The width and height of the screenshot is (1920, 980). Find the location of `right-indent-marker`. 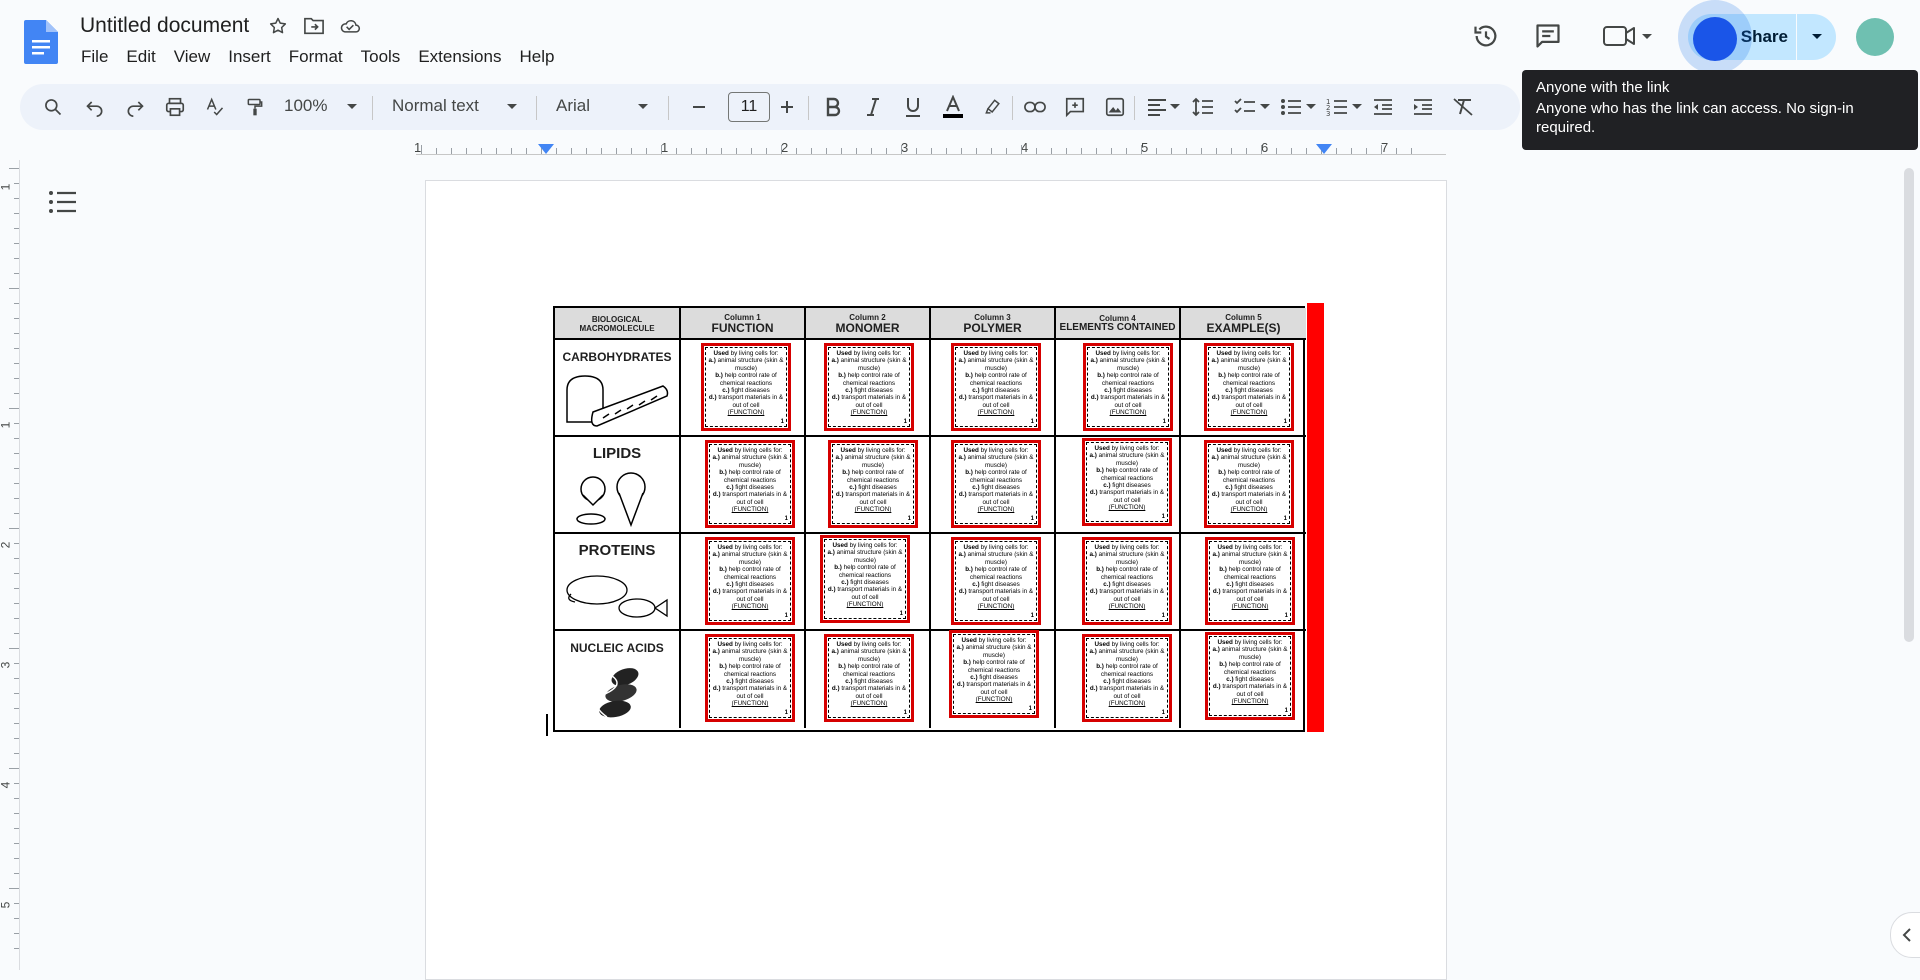

right-indent-marker is located at coordinates (1324, 149).